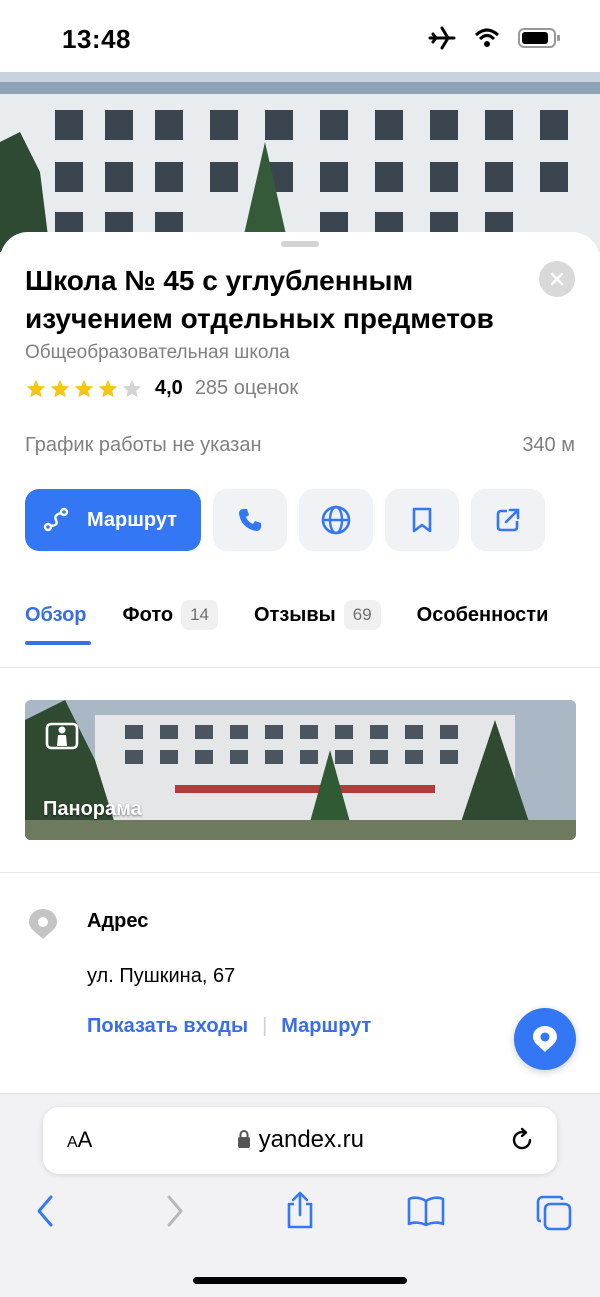 The width and height of the screenshot is (600, 1297). I want to click on reload-icon, so click(522, 1140).